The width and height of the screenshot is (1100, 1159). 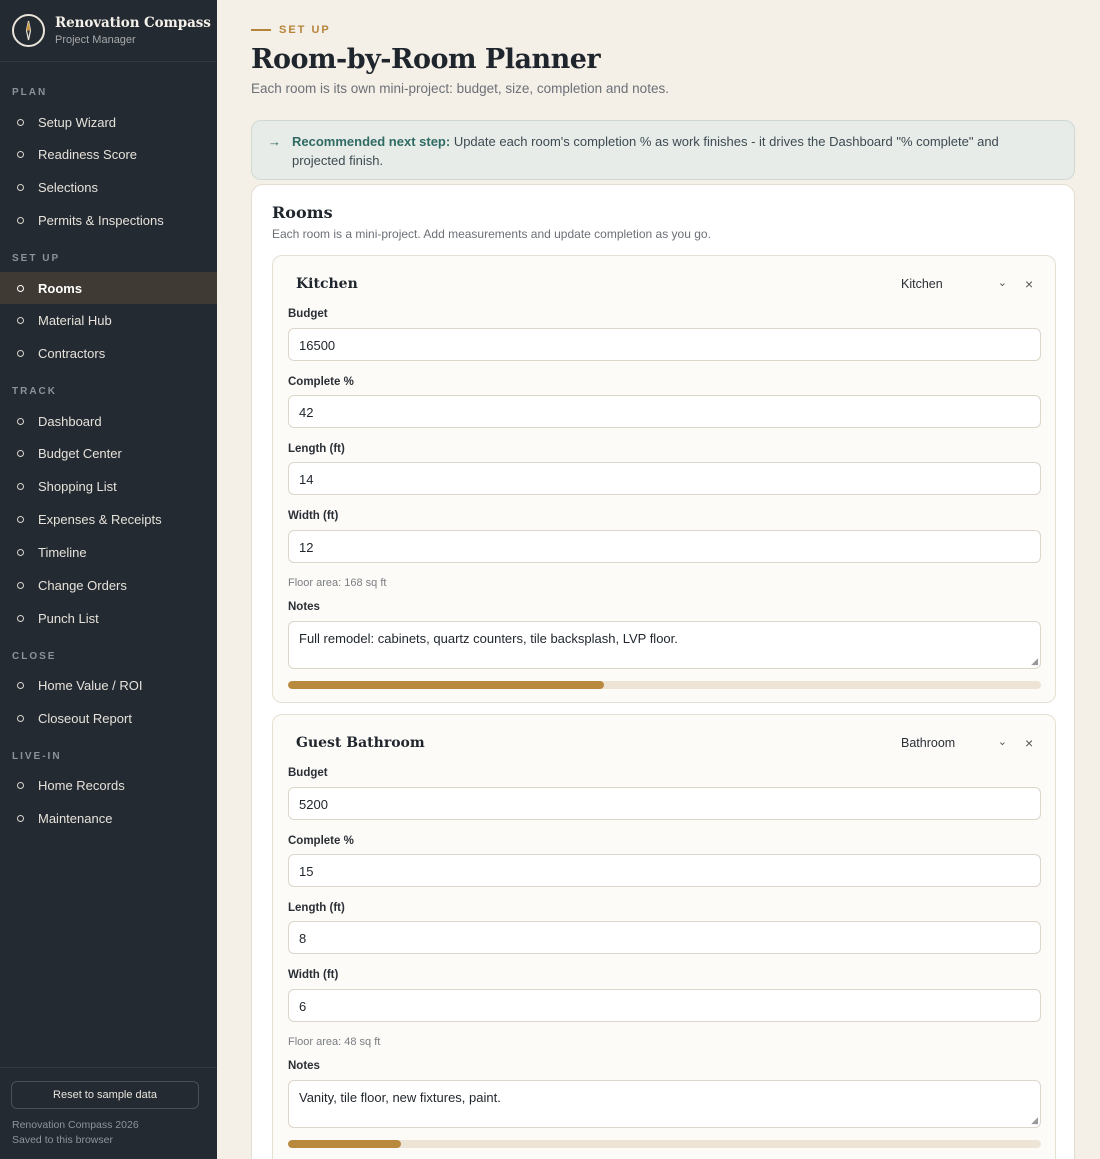 I want to click on sidebar-item-closeout-report: Closeout Report, so click(x=108, y=718).